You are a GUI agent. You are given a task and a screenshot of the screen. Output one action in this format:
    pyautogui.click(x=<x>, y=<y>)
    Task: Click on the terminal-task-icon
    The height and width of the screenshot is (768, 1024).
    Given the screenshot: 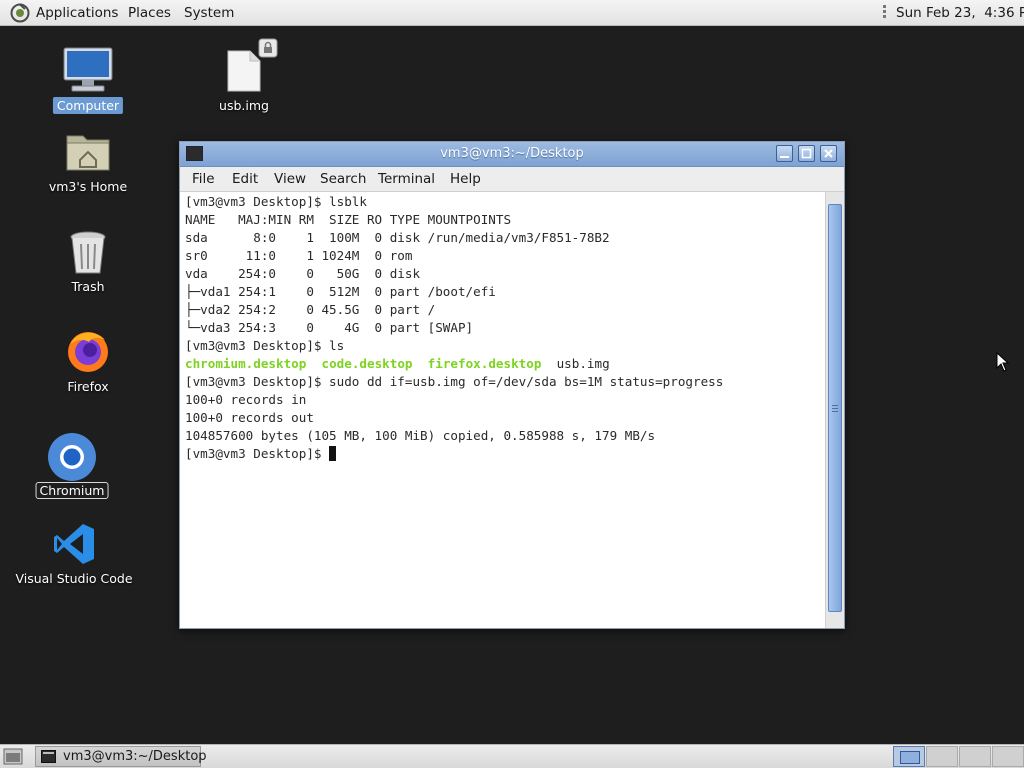 What is the action you would take?
    pyautogui.click(x=48, y=756)
    